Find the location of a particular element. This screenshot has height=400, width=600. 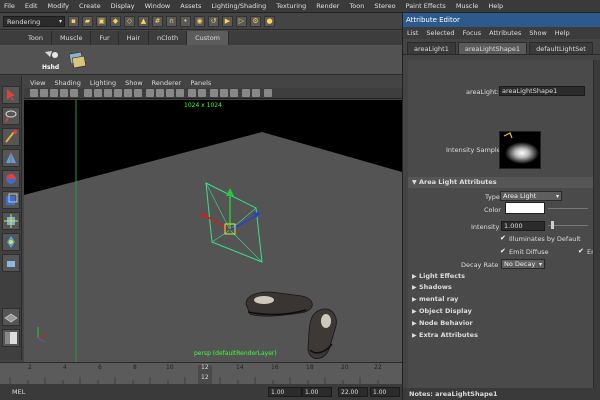

attribute-editor-scrollbar is located at coordinates (596, 225).